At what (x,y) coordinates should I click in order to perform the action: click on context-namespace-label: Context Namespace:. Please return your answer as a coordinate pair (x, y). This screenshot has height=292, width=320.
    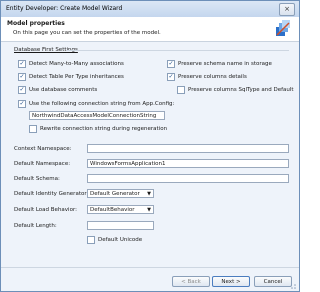
    Looking at the image, I should click on (43, 149).